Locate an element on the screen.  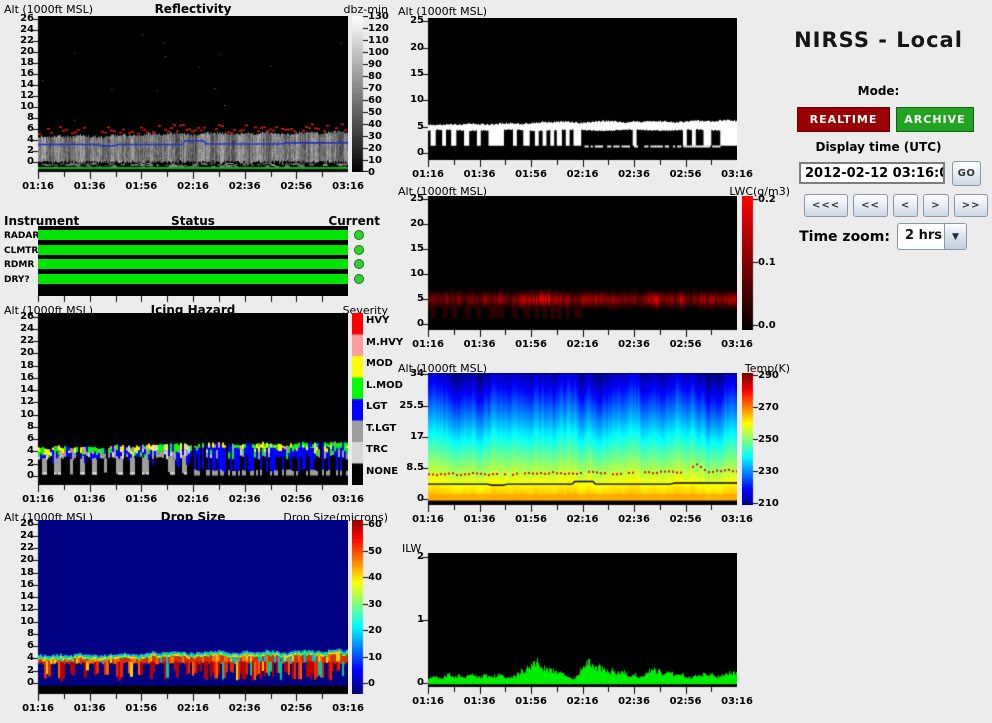
y-tick-label: 5 is located at coordinates (420, 298).